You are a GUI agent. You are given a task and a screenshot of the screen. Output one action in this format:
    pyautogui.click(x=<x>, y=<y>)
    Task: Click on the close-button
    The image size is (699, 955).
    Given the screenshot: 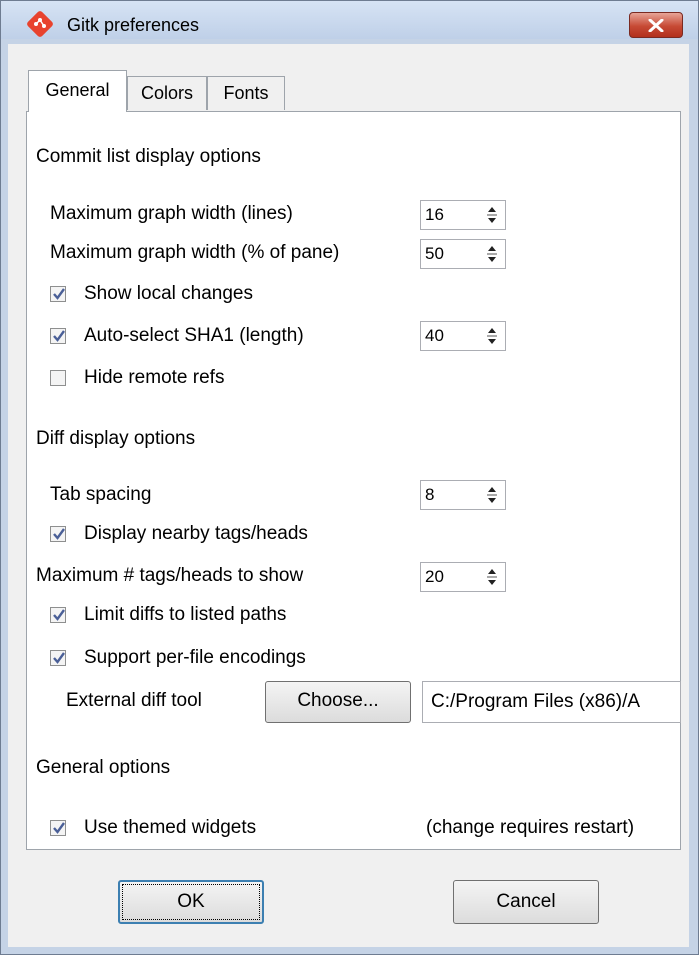 What is the action you would take?
    pyautogui.click(x=656, y=25)
    